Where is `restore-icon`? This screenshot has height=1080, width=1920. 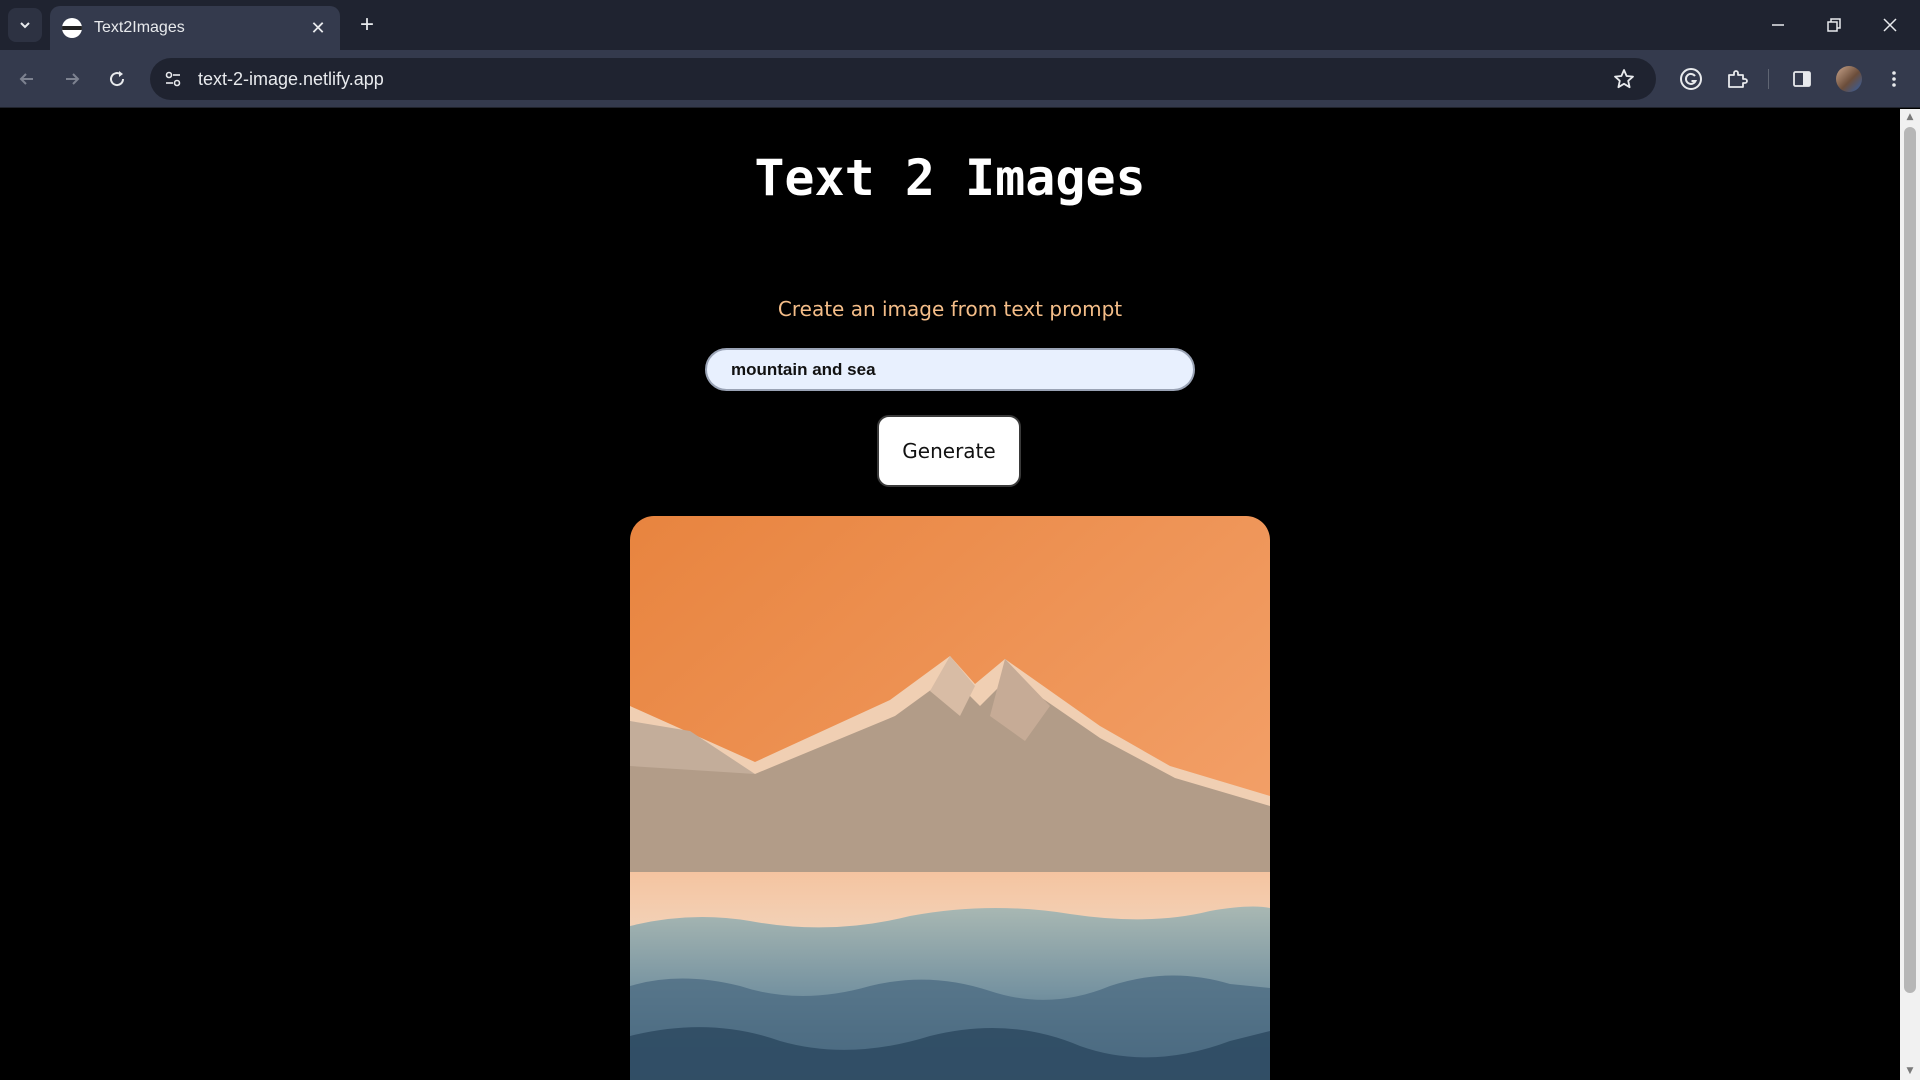 restore-icon is located at coordinates (1834, 25).